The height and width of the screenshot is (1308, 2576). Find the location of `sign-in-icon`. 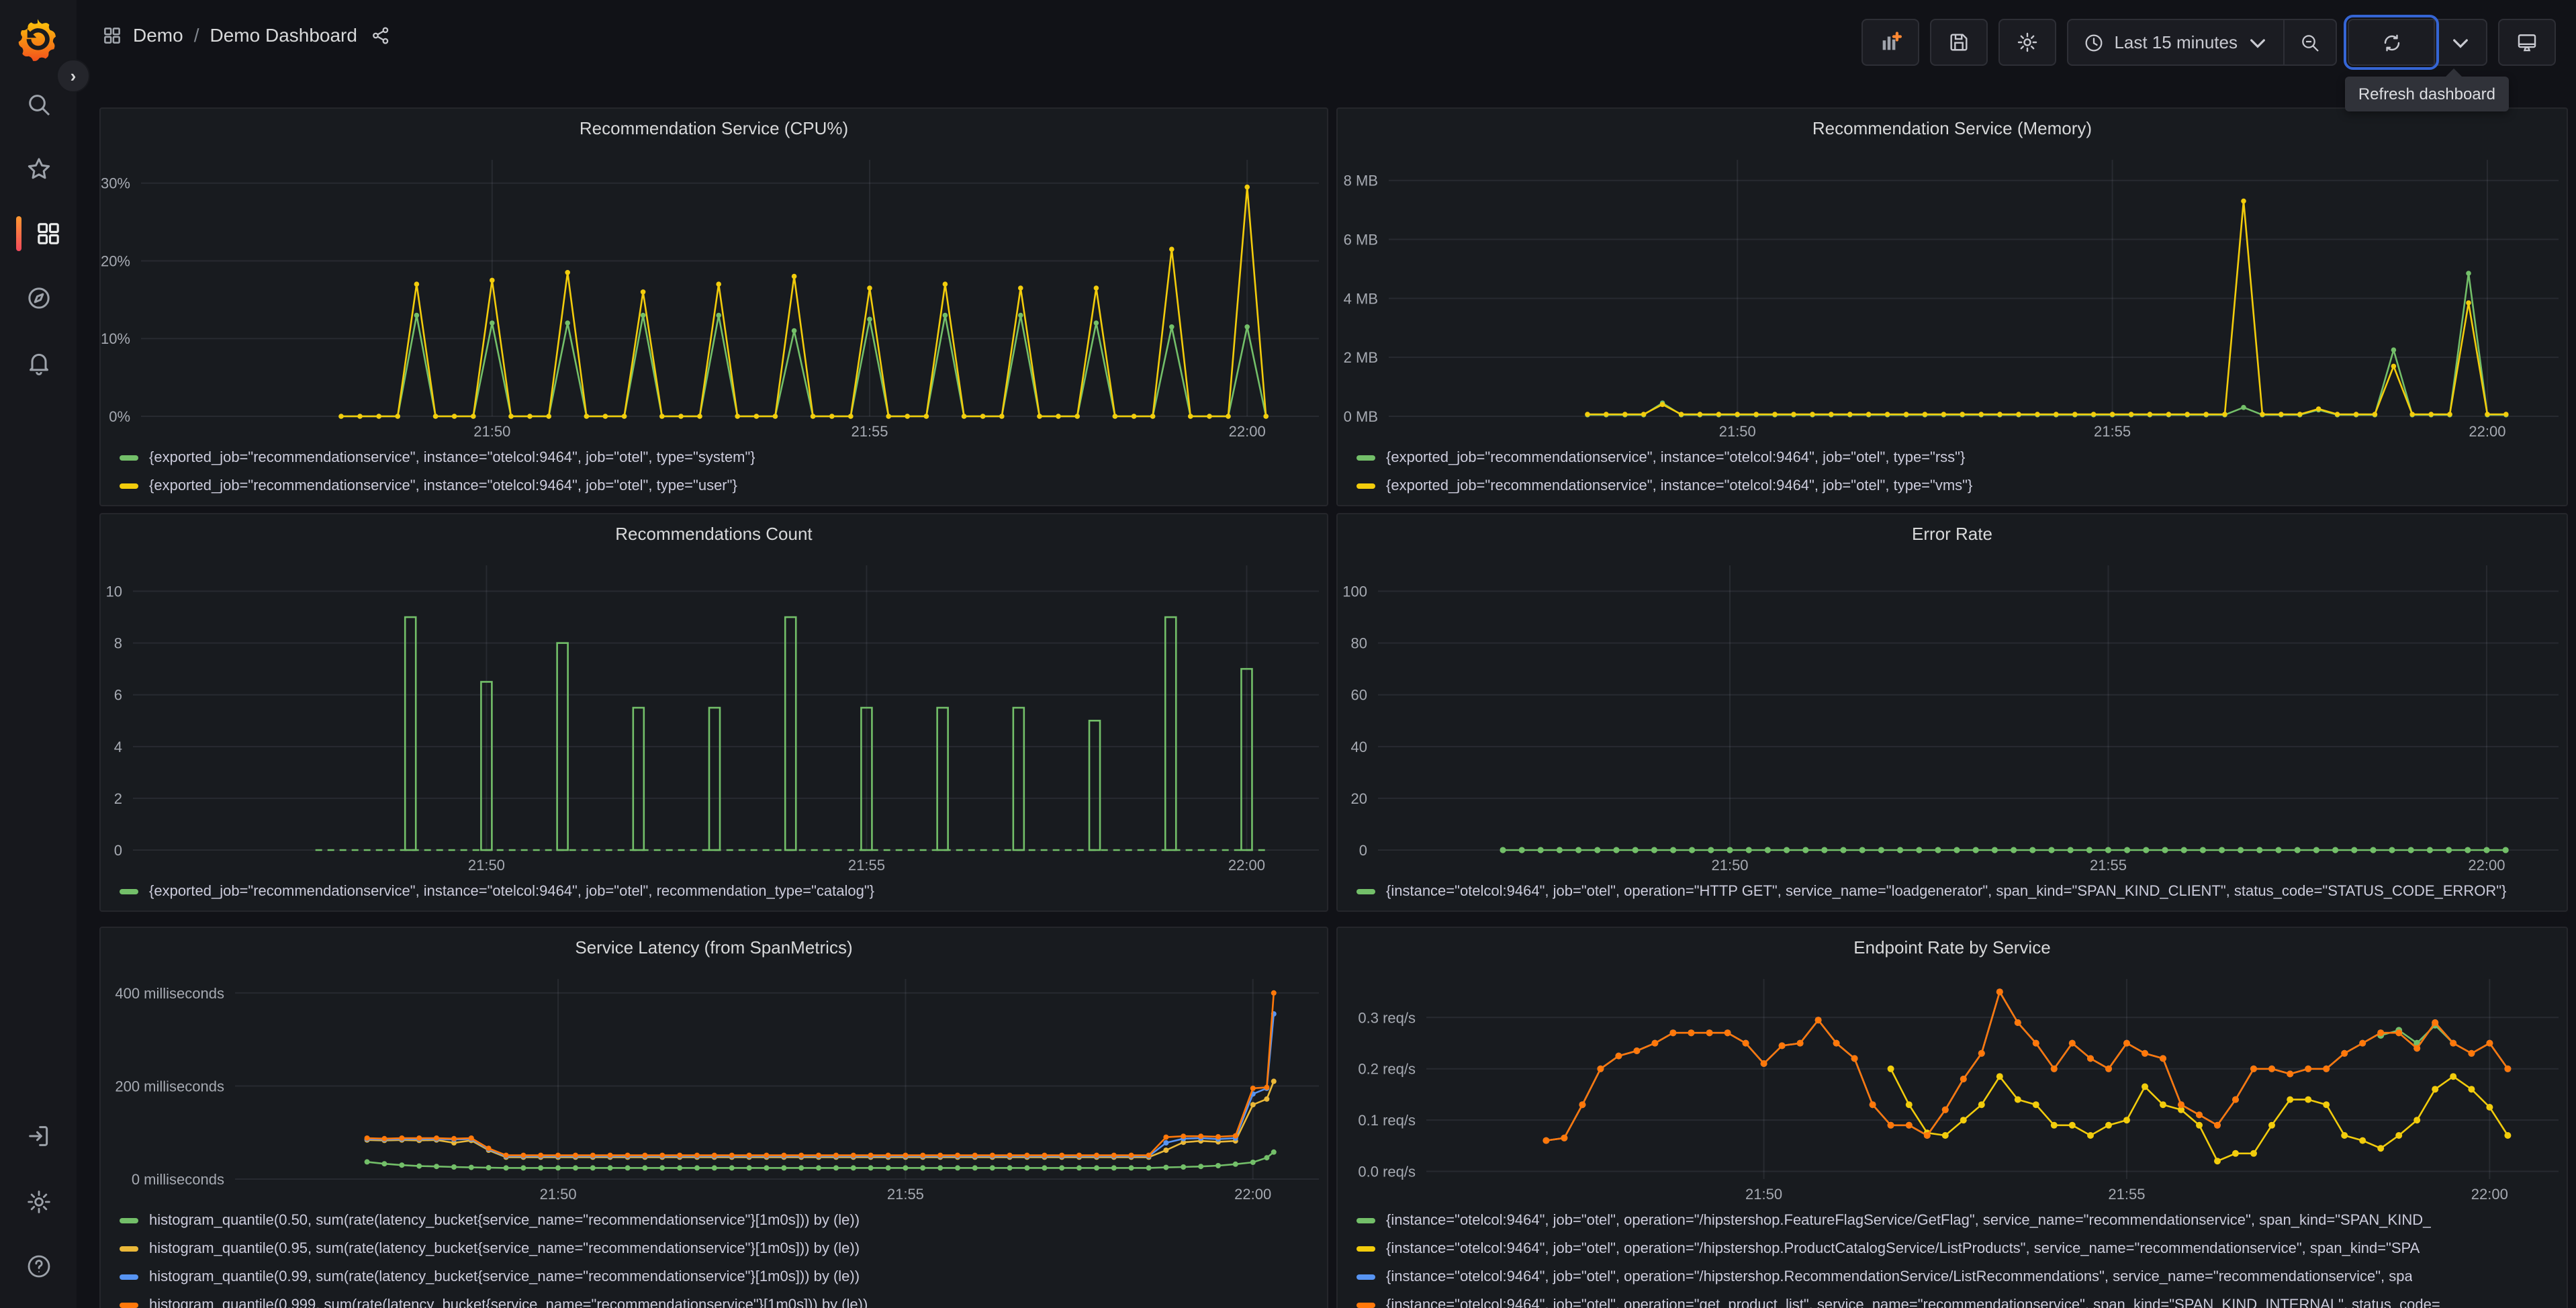

sign-in-icon is located at coordinates (38, 1136).